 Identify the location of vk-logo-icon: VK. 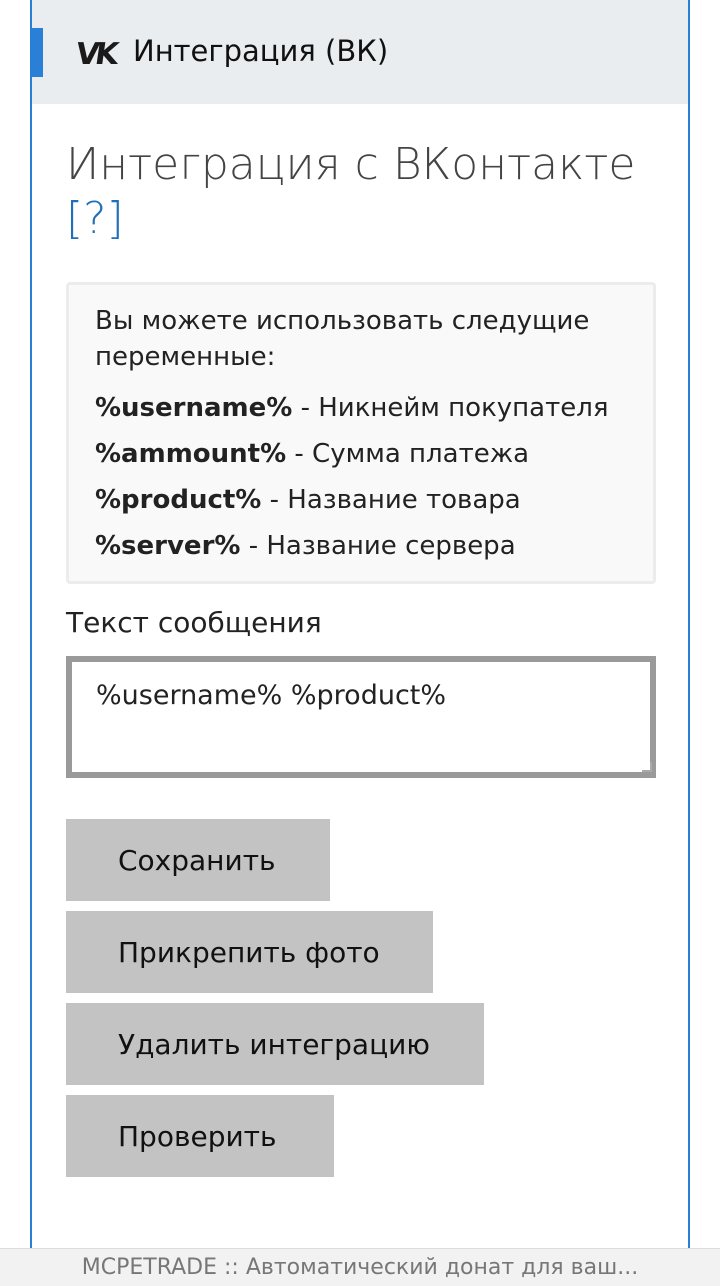
(95, 54).